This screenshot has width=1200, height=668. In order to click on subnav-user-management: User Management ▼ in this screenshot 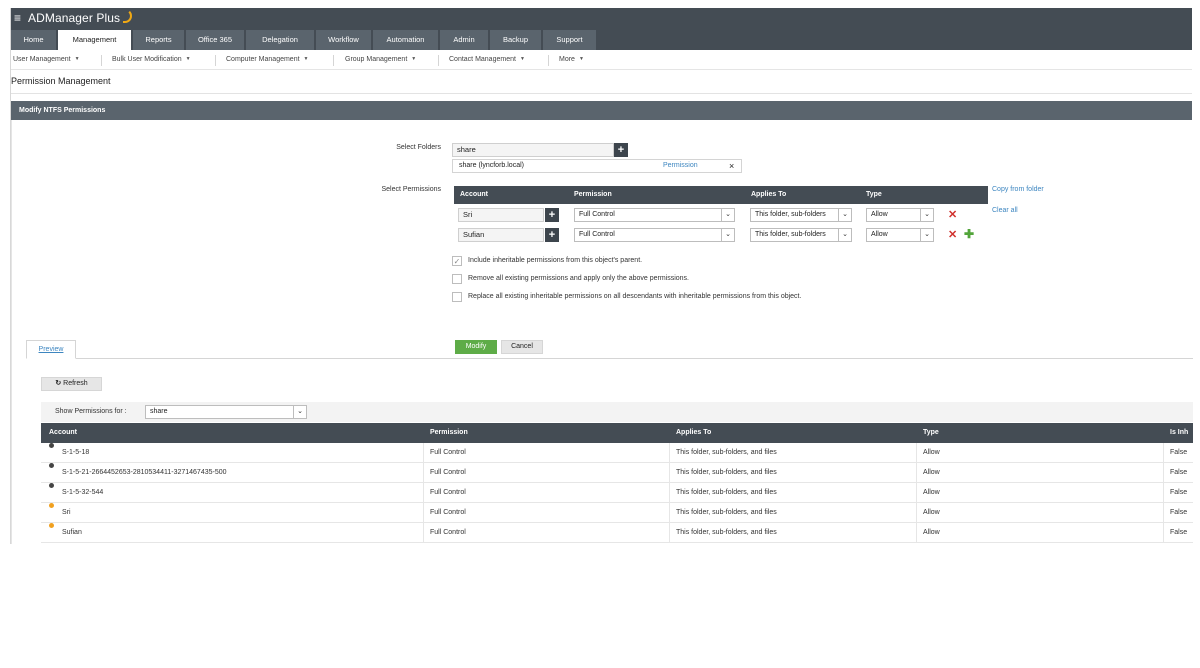, I will do `click(46, 60)`.